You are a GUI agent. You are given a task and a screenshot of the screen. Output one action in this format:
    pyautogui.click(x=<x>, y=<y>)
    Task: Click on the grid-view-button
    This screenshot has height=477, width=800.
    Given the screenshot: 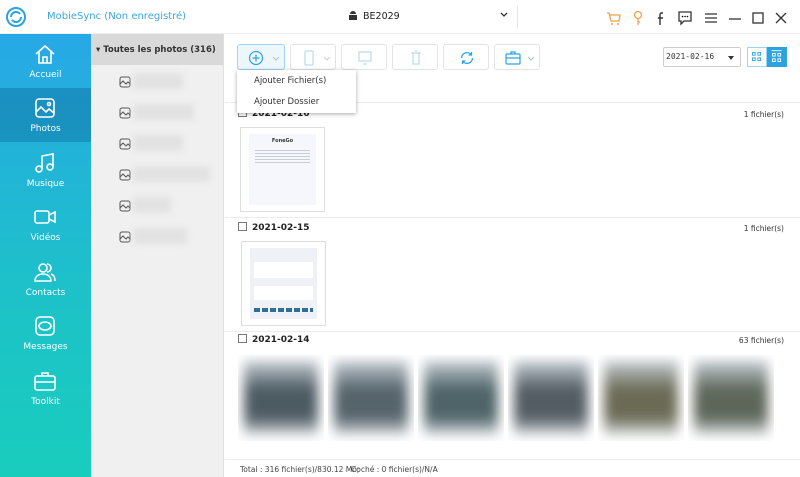 What is the action you would take?
    pyautogui.click(x=757, y=57)
    